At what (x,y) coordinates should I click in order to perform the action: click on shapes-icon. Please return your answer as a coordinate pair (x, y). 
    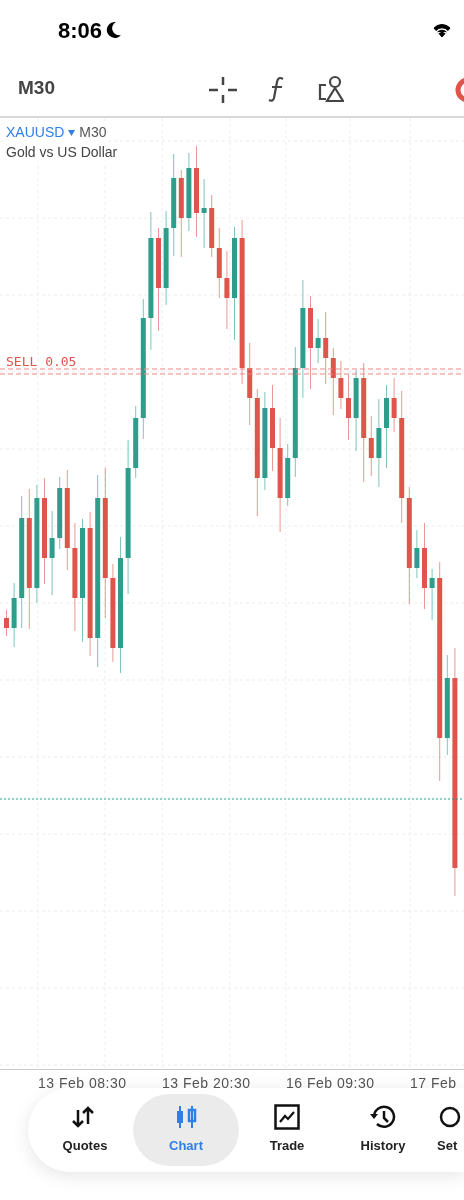
    Looking at the image, I should click on (331, 89).